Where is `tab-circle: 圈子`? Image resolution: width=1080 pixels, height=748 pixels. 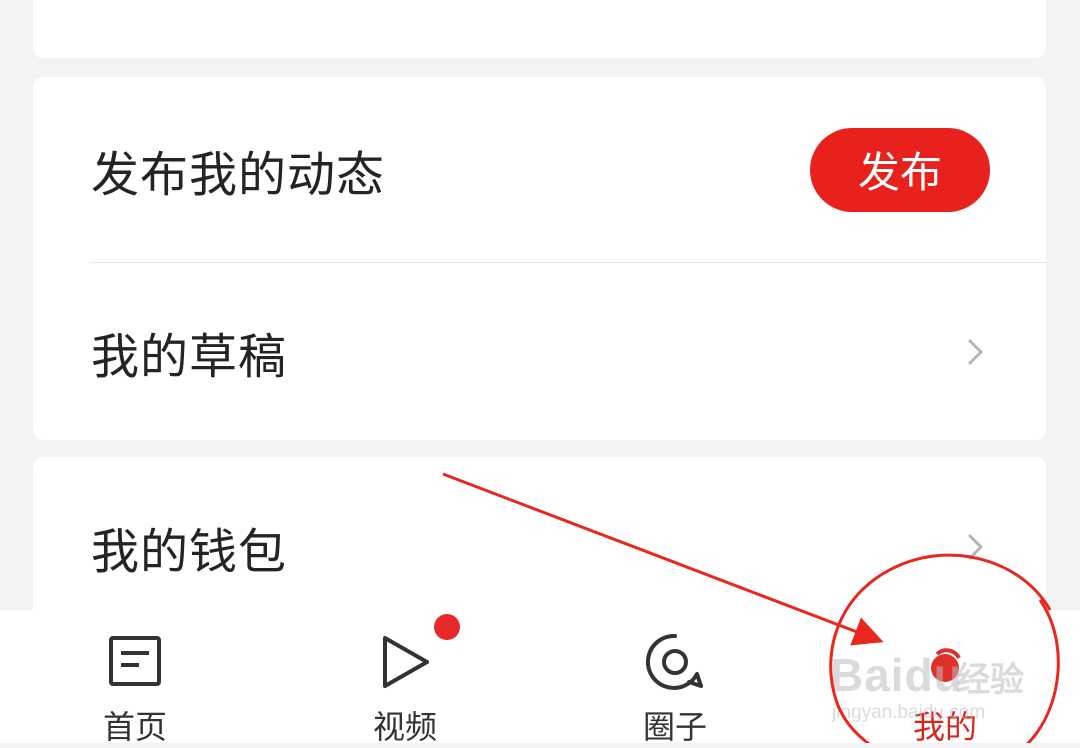
tab-circle: 圈子 is located at coordinates (675, 678).